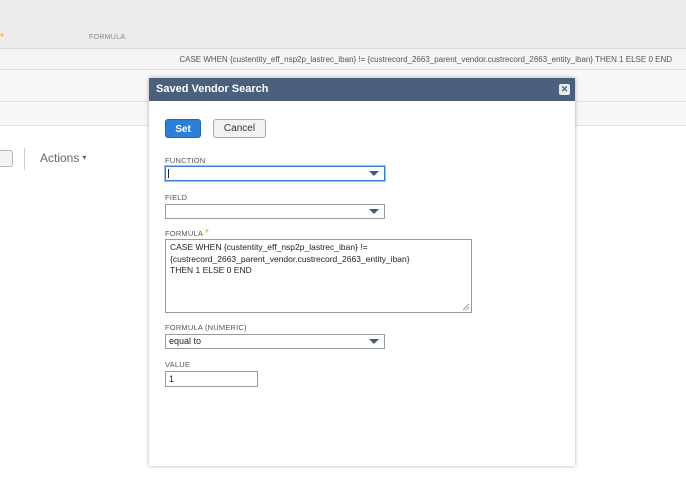 Image resolution: width=686 pixels, height=479 pixels. What do you see at coordinates (211, 379) in the screenshot?
I see `value-input: 1` at bounding box center [211, 379].